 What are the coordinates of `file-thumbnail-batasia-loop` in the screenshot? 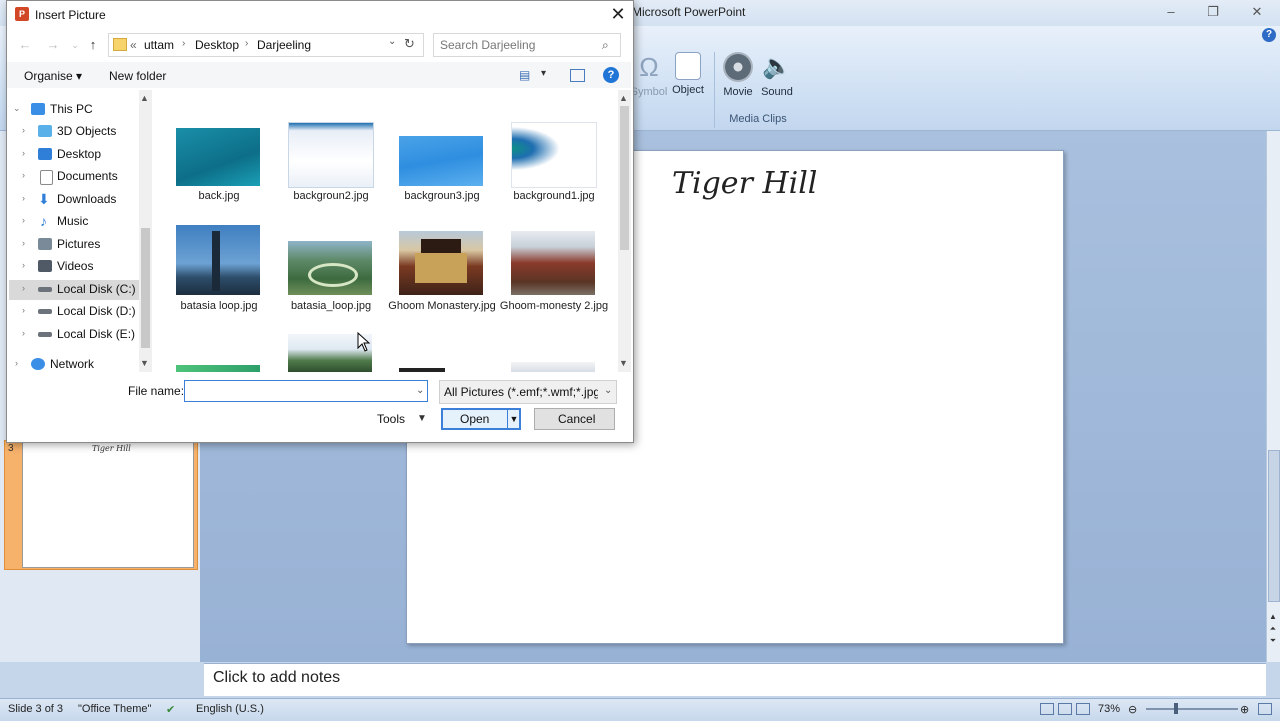 It's located at (218, 260).